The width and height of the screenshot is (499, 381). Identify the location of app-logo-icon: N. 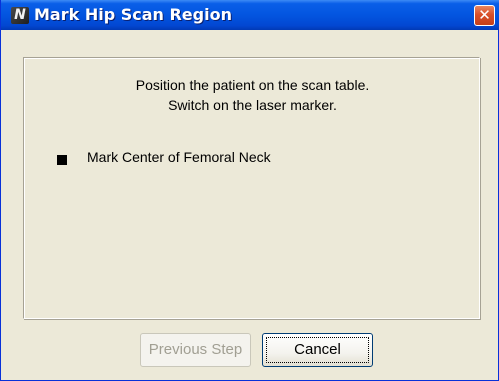
(20, 15).